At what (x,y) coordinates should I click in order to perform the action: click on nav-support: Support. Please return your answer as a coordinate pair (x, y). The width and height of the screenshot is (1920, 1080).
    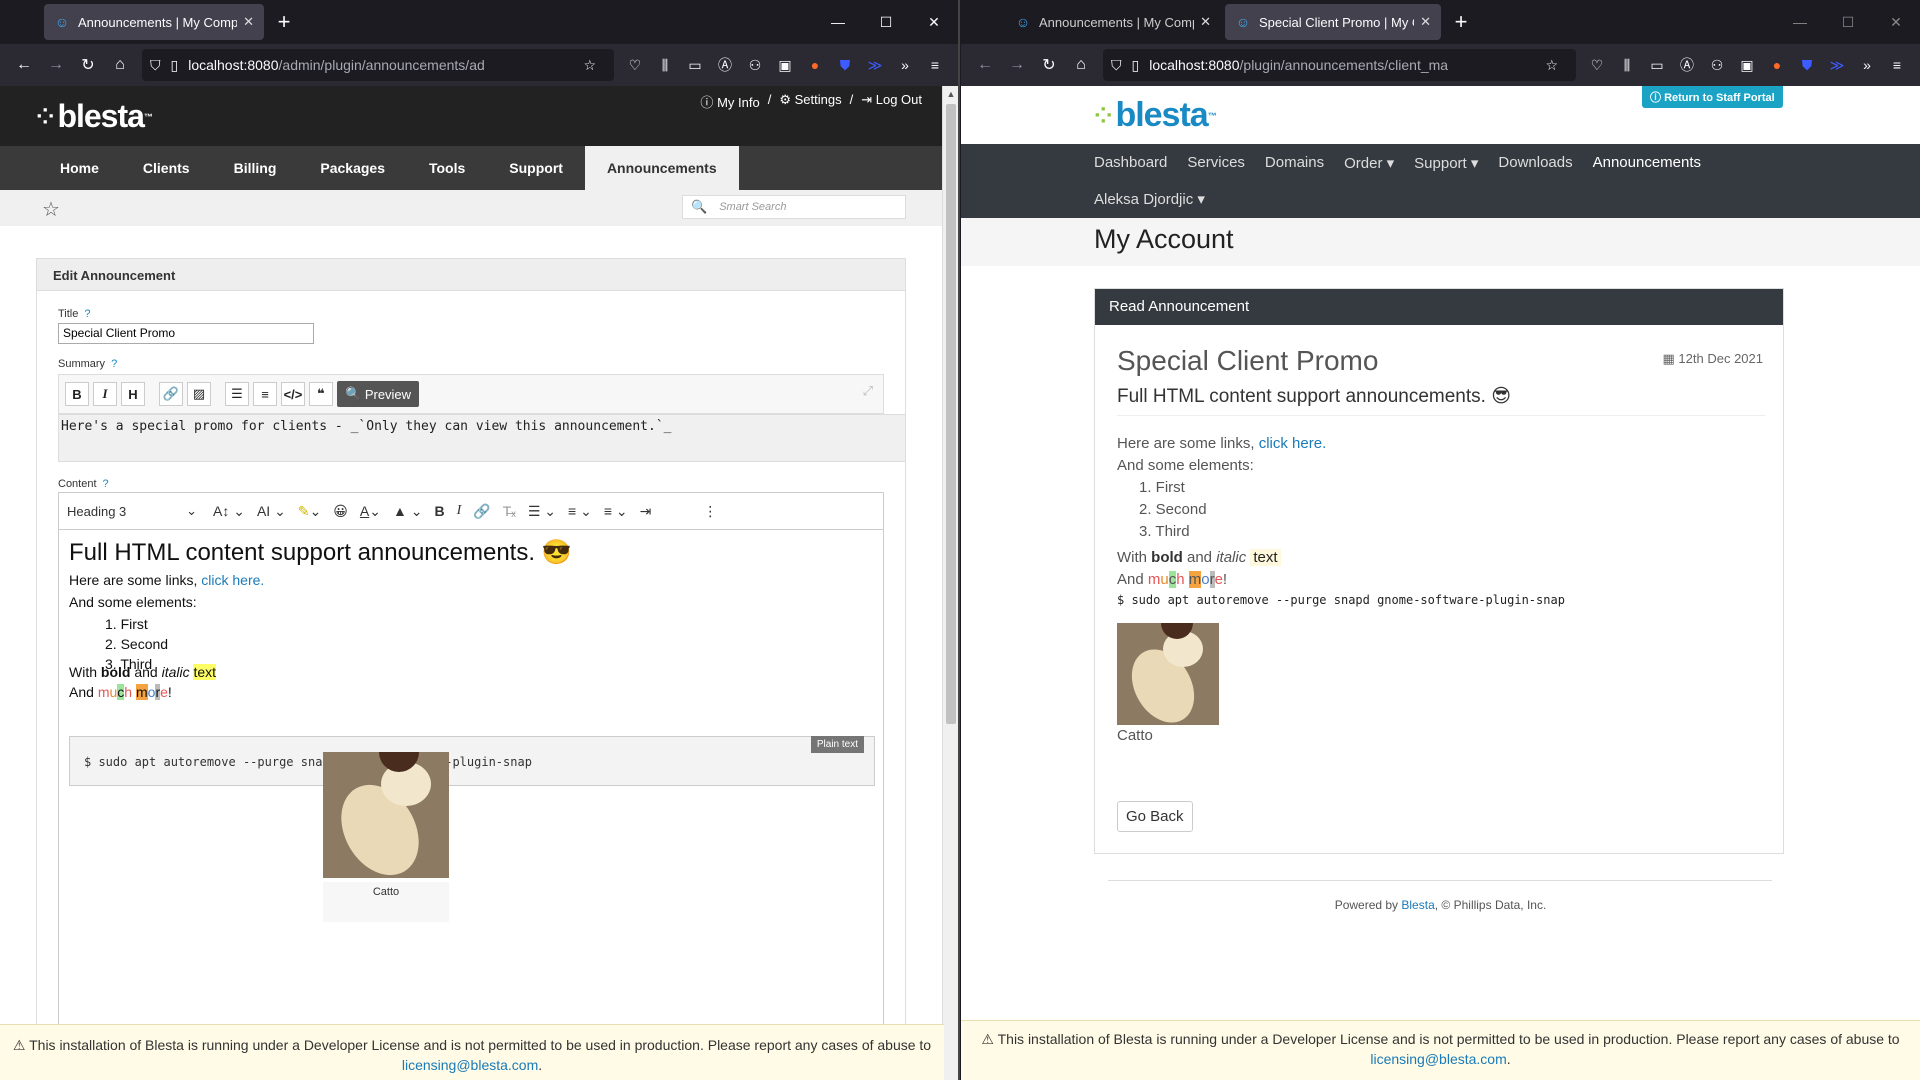
    Looking at the image, I should click on (536, 168).